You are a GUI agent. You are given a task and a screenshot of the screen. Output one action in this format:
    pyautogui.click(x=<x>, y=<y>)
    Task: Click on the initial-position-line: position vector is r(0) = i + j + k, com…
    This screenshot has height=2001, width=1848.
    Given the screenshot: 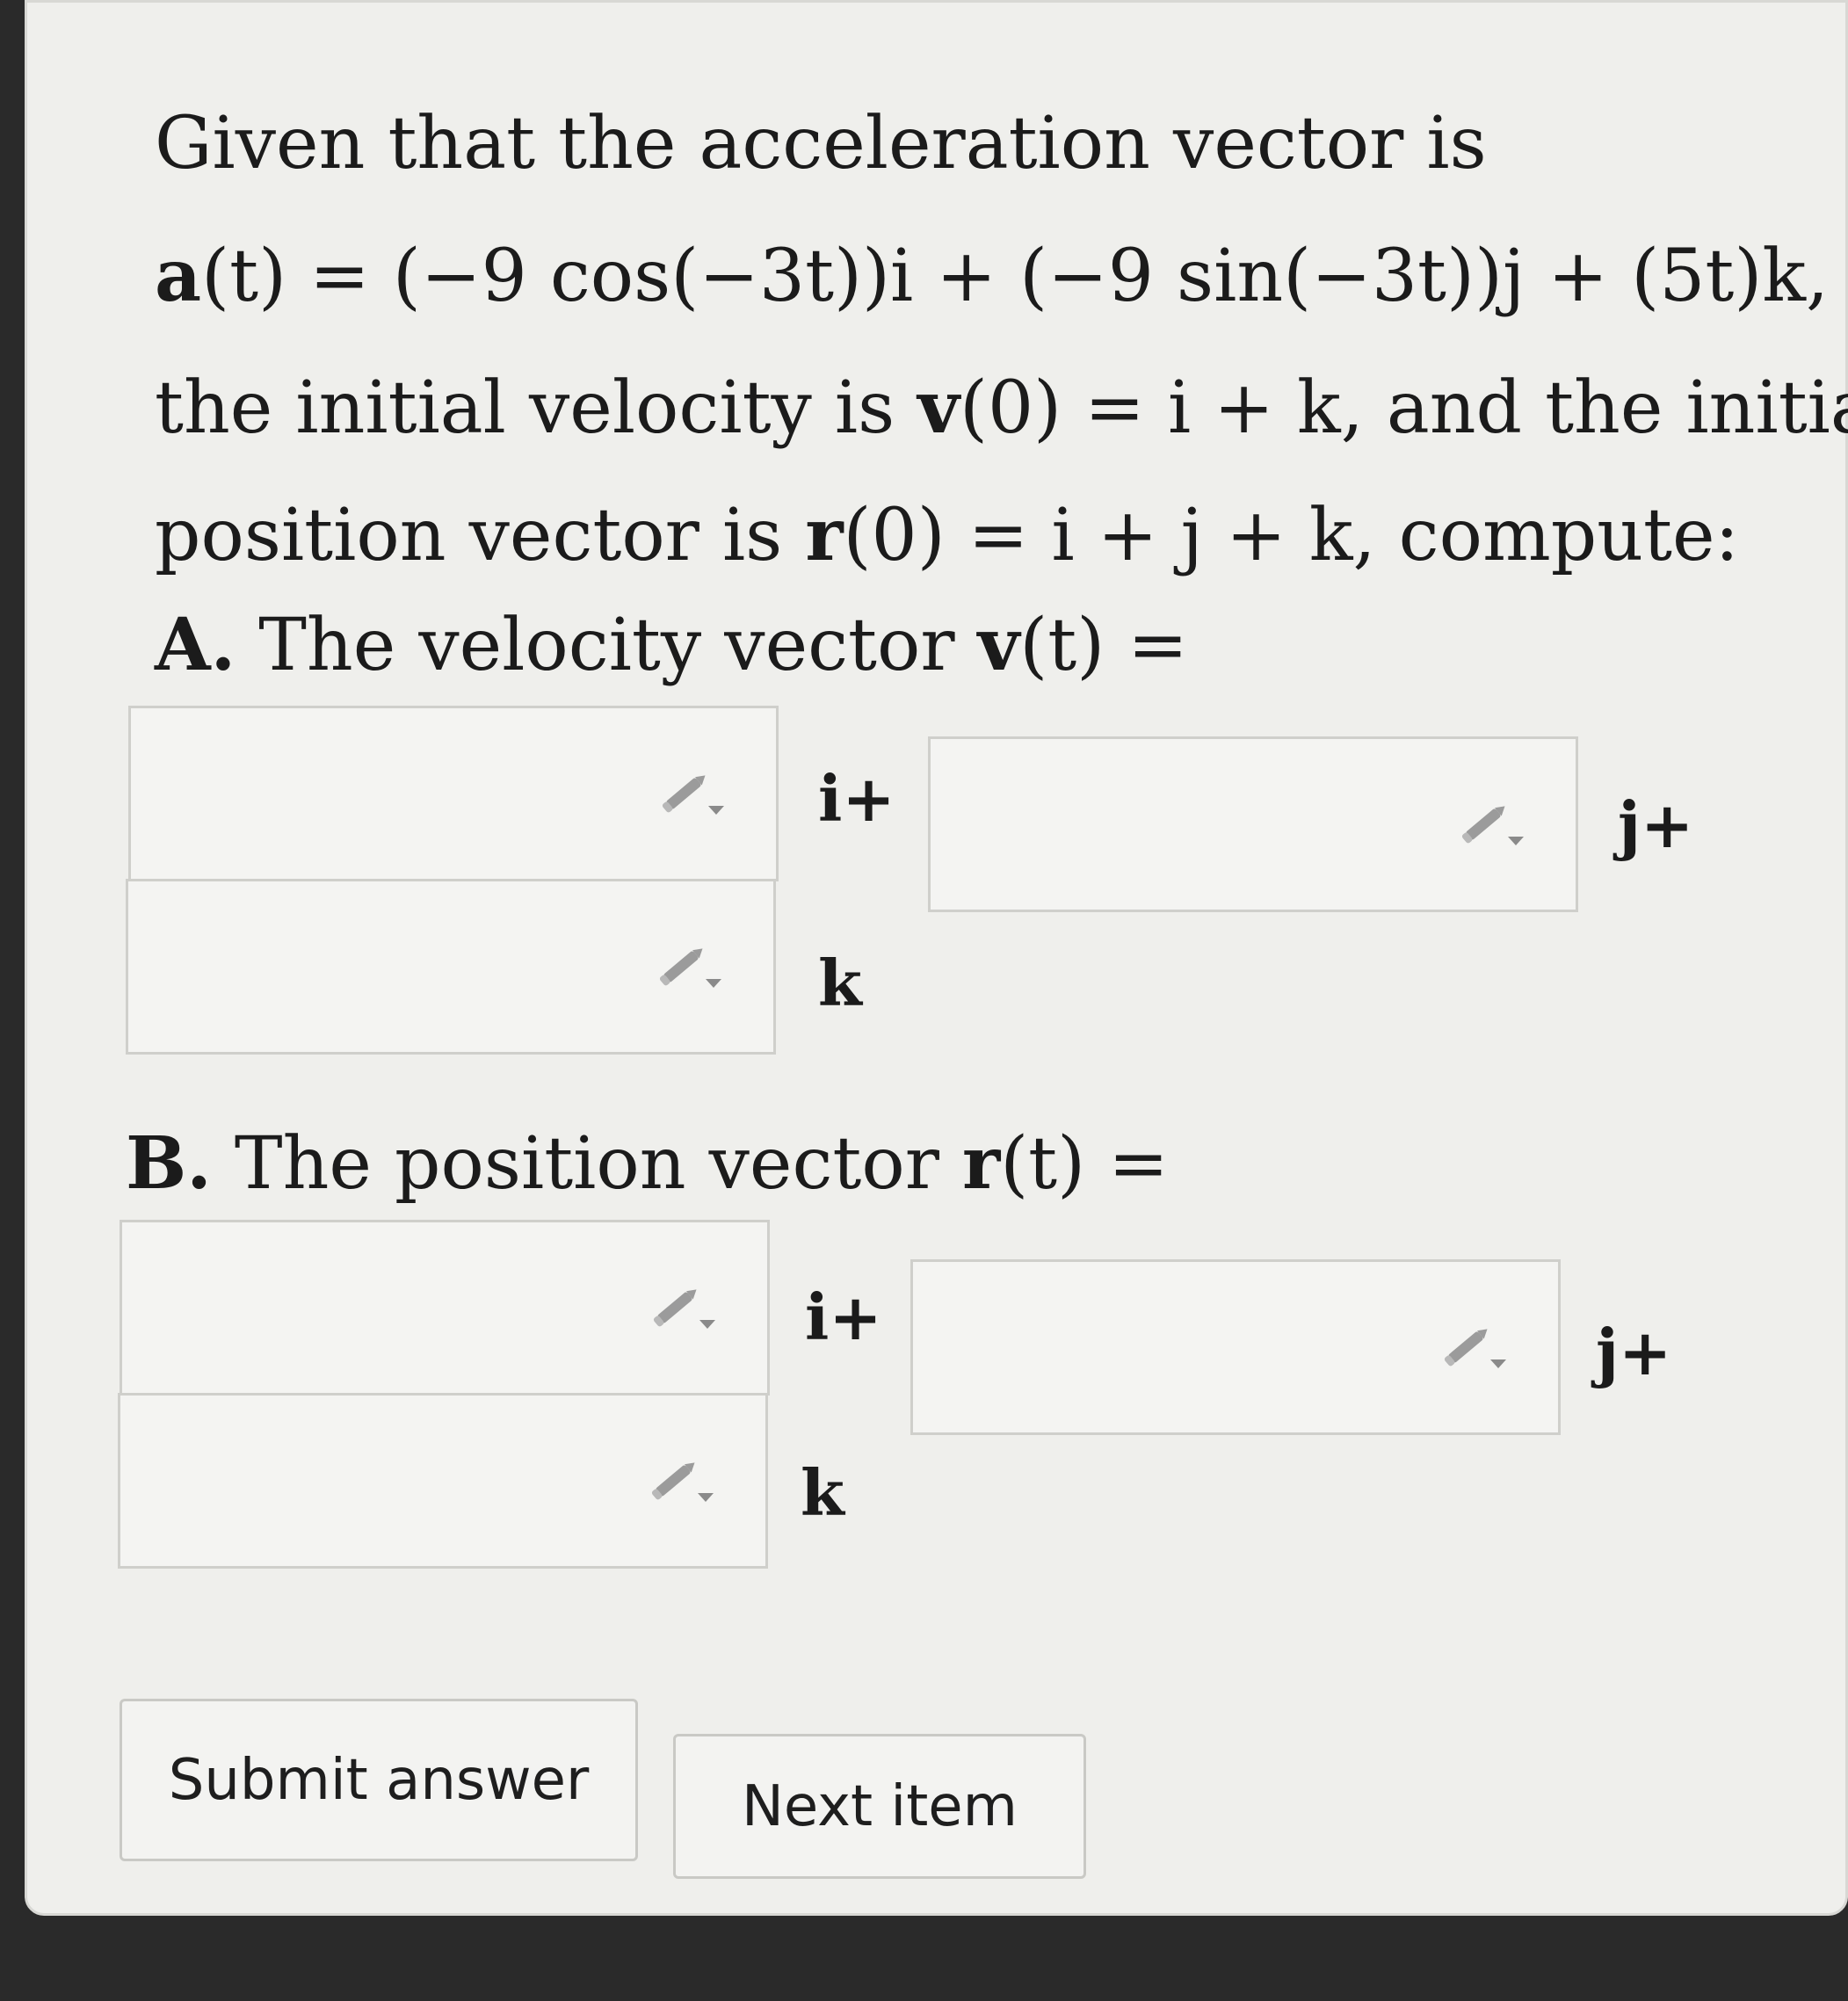 What is the action you would take?
    pyautogui.click(x=947, y=536)
    